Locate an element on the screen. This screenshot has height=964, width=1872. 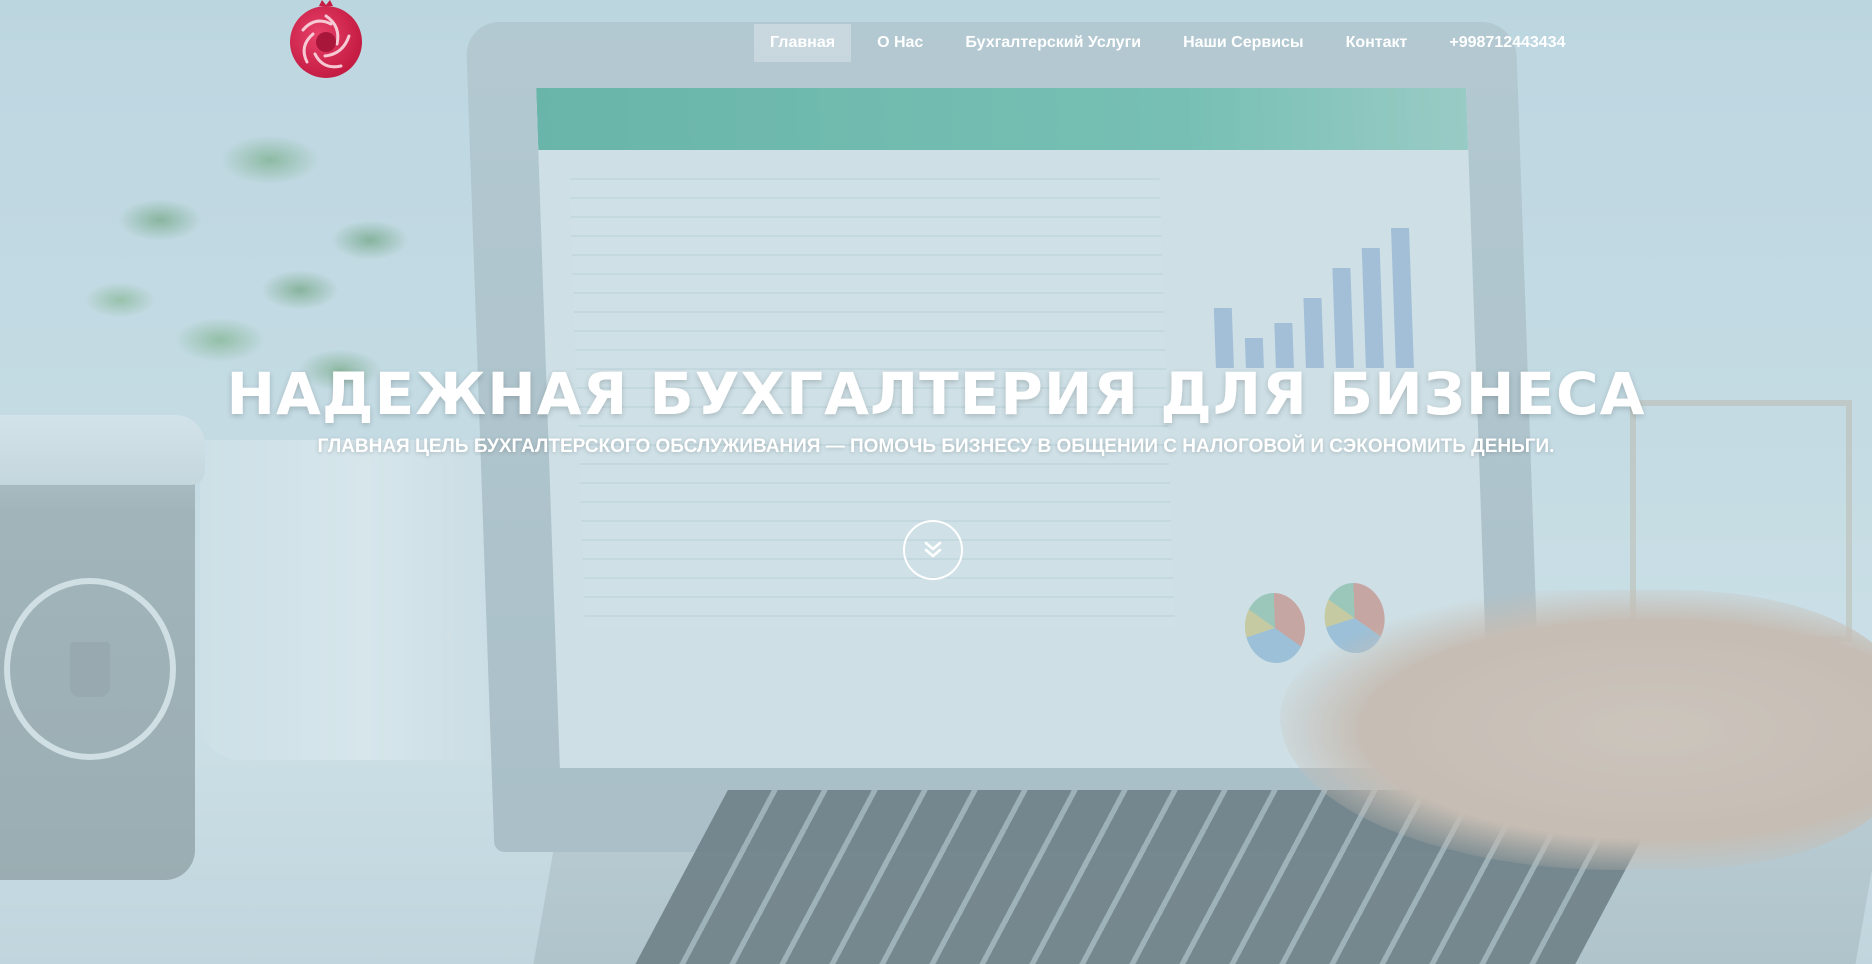
nav-item-home: Главная is located at coordinates (803, 43).